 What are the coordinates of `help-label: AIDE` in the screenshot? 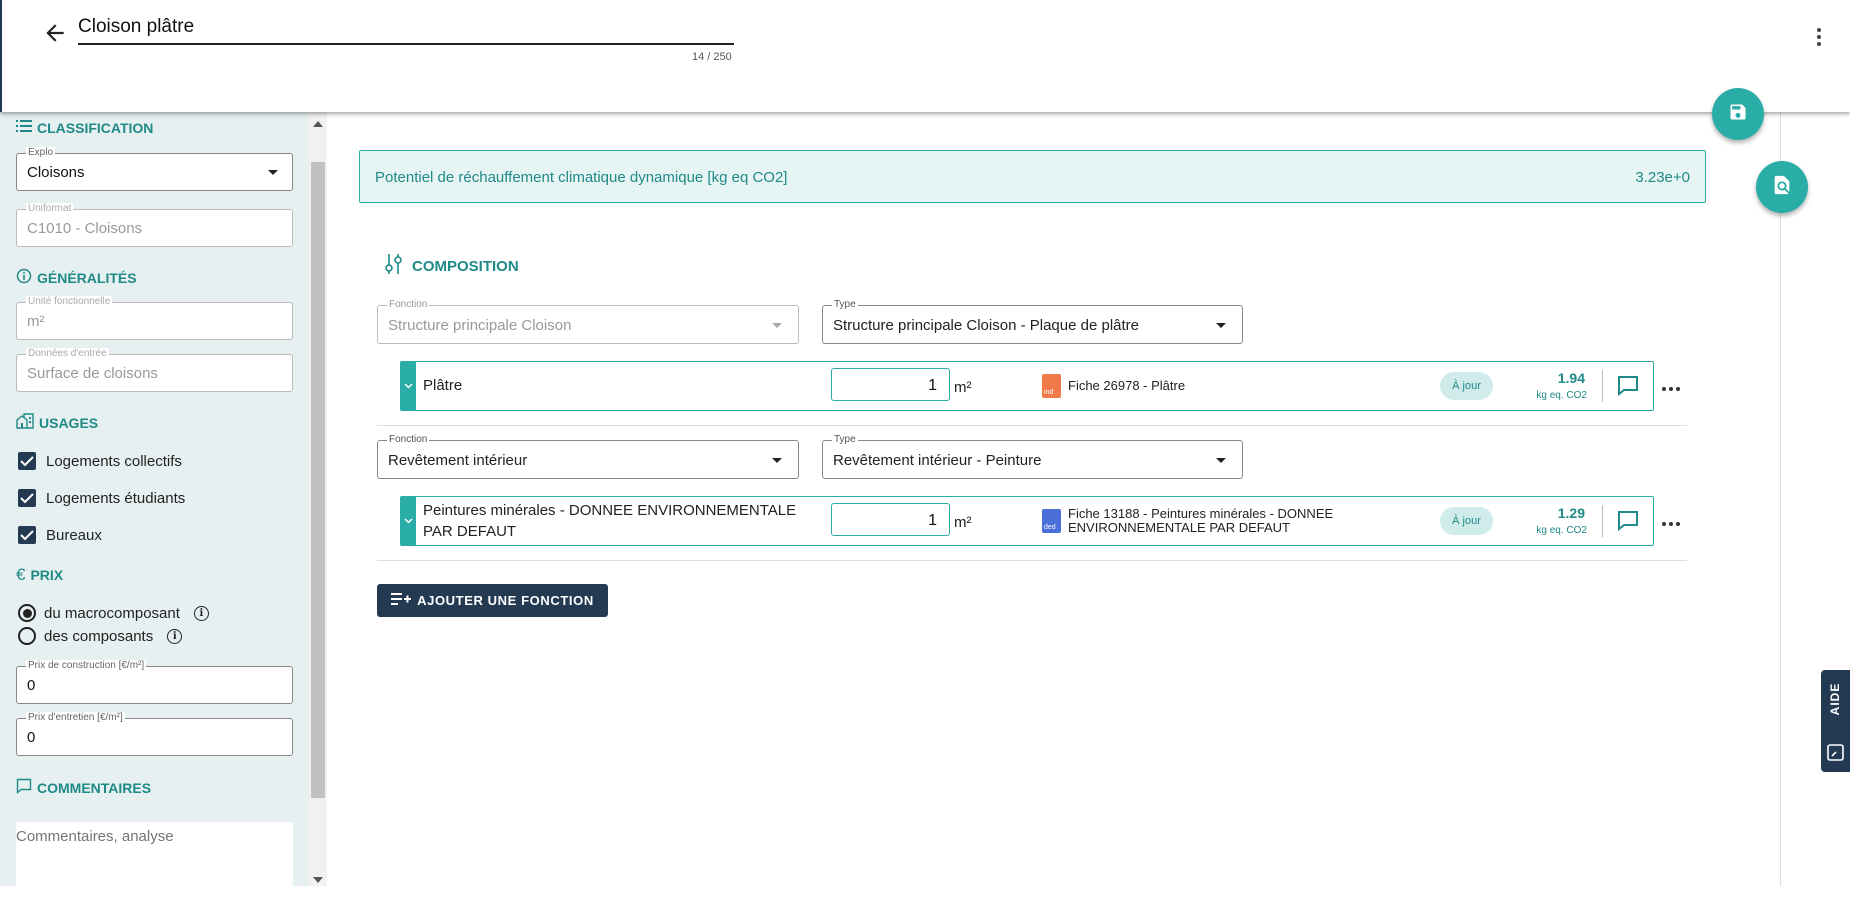 It's located at (1835, 699).